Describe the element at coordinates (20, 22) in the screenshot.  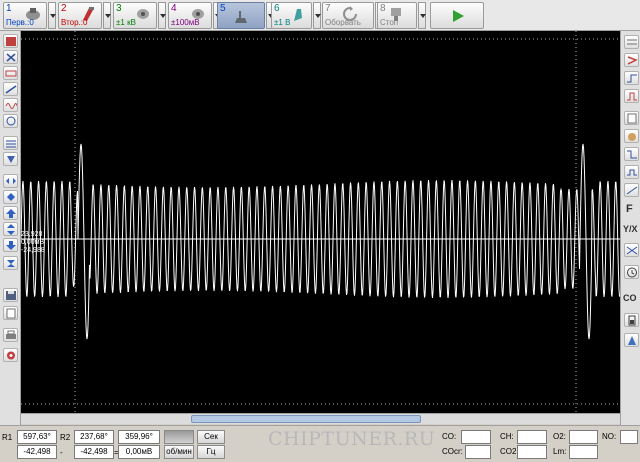
I see `channel-label: Перв.:0` at that location.